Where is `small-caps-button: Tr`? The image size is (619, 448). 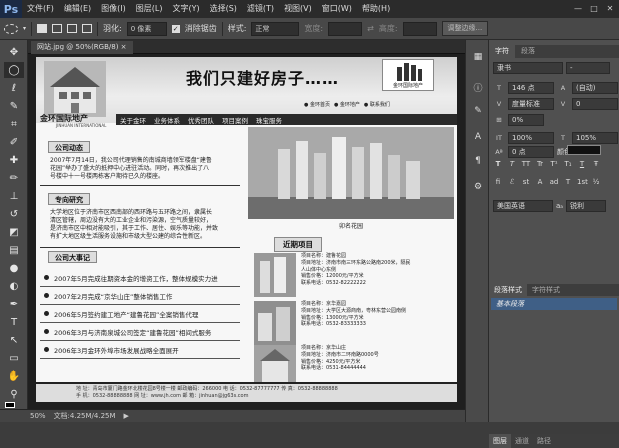
small-caps-button: Tr is located at coordinates (540, 164).